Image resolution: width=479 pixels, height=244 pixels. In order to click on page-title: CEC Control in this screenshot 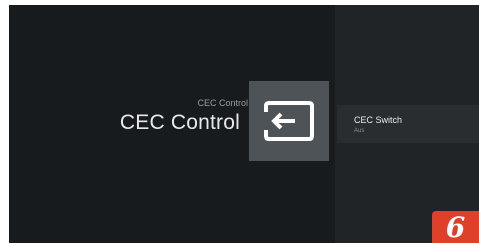, I will do `click(179, 122)`.